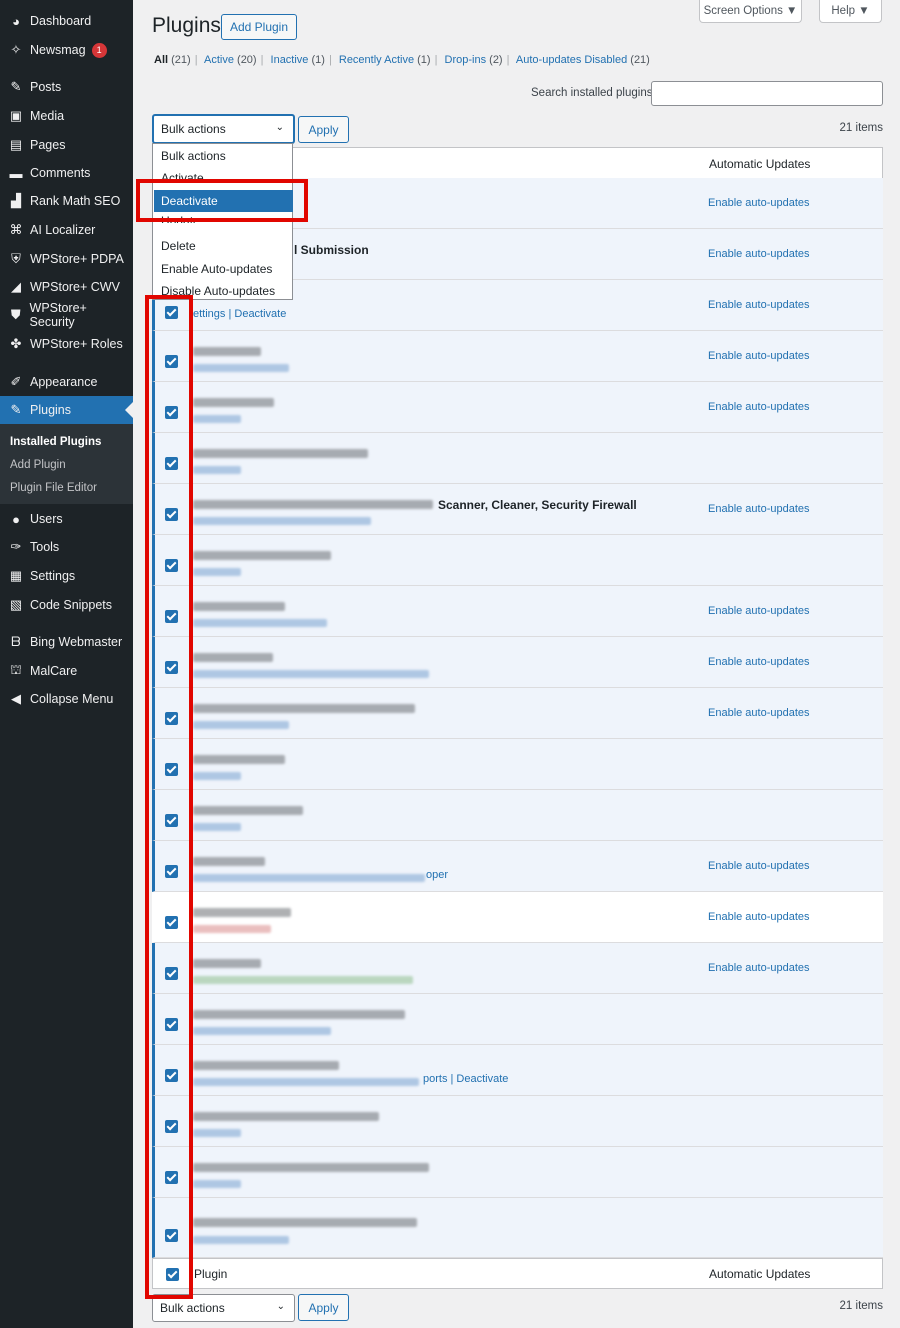 Image resolution: width=900 pixels, height=1328 pixels. I want to click on apply-button-bottom: Apply, so click(323, 1307).